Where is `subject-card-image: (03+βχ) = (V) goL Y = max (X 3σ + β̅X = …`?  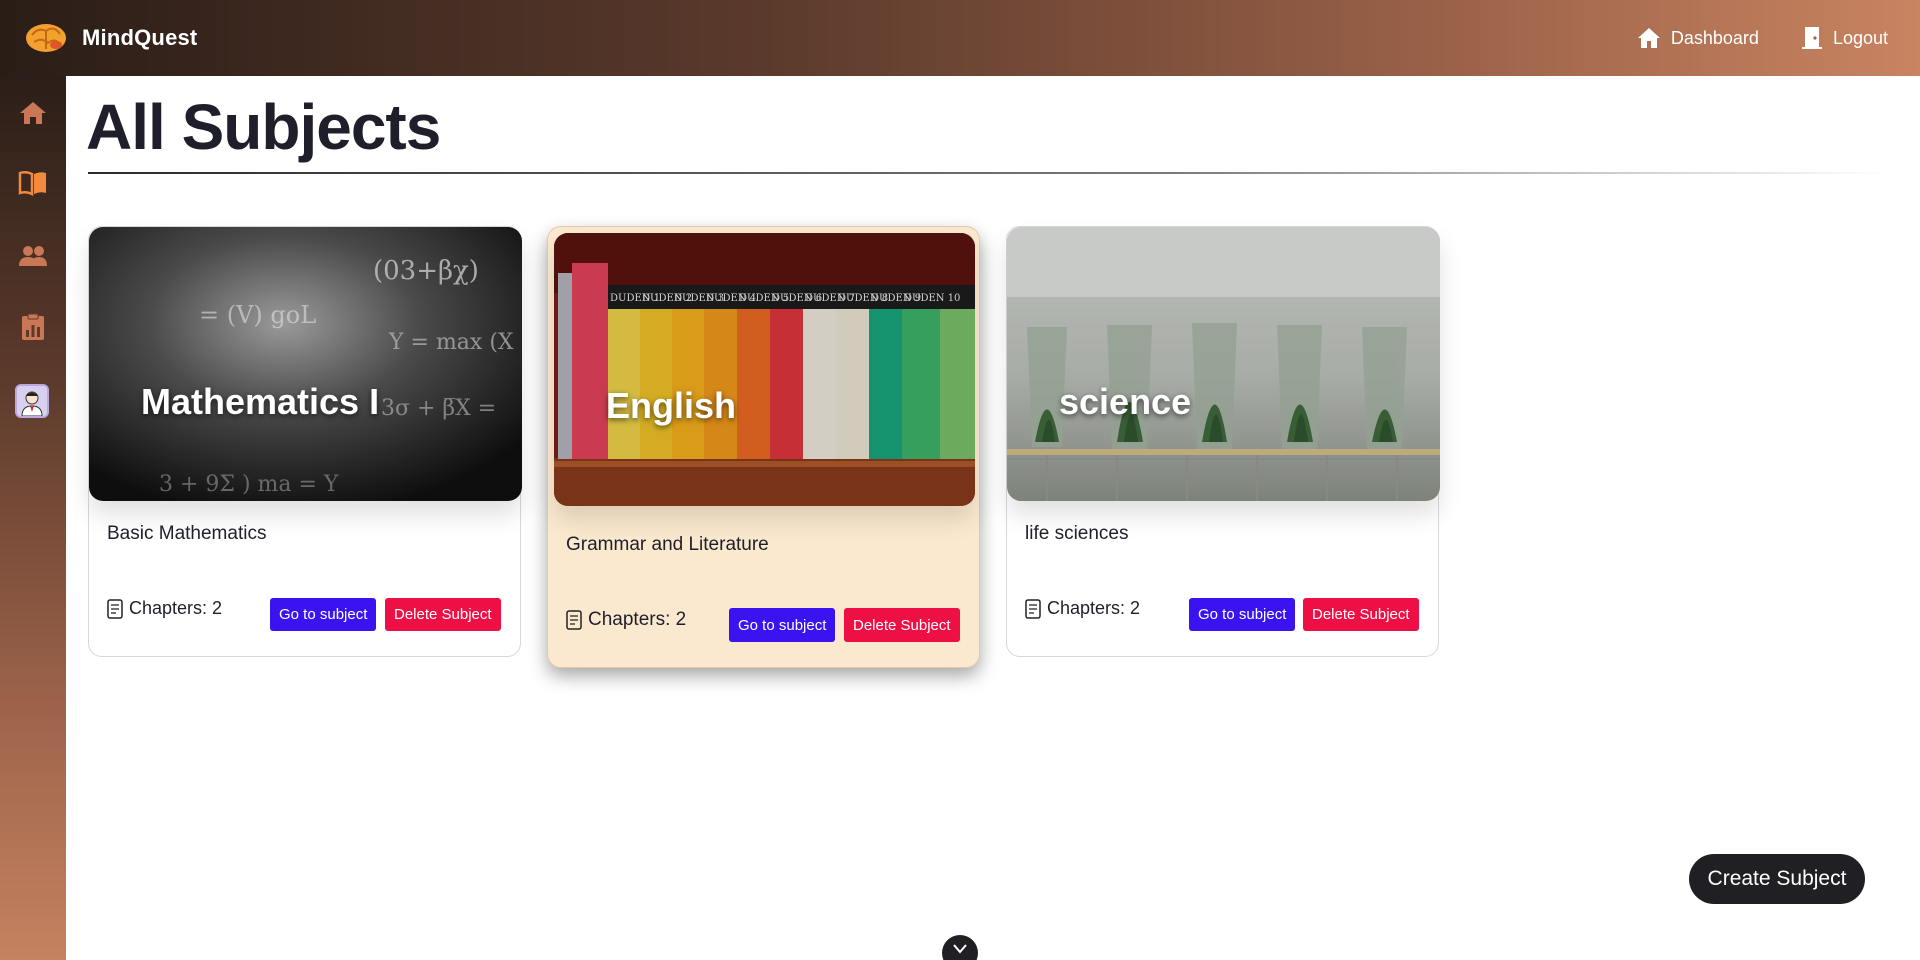
subject-card-image: (03+βχ) = (V) goL Y = max (X 3σ + β̅X = … is located at coordinates (305, 364).